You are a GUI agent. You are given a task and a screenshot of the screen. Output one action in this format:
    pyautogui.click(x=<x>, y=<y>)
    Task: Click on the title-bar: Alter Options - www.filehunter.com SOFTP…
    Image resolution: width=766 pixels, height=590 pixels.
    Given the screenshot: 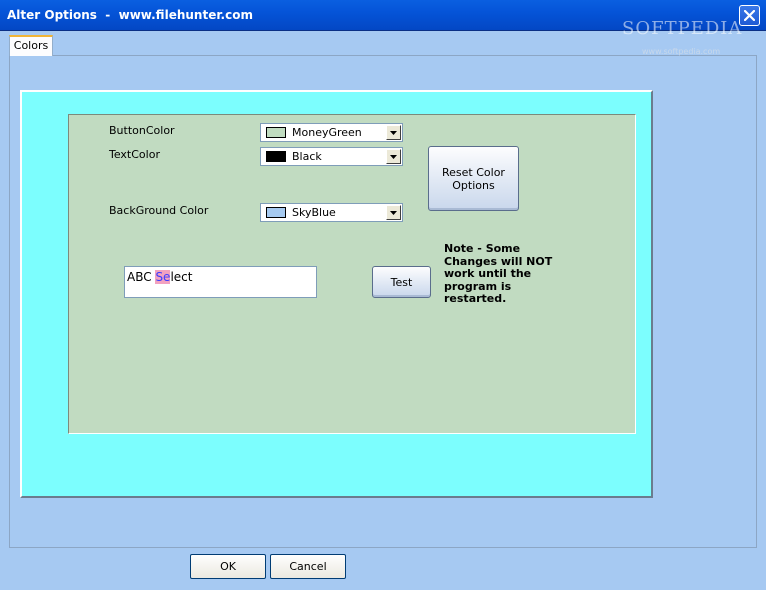 What is the action you would take?
    pyautogui.click(x=383, y=19)
    